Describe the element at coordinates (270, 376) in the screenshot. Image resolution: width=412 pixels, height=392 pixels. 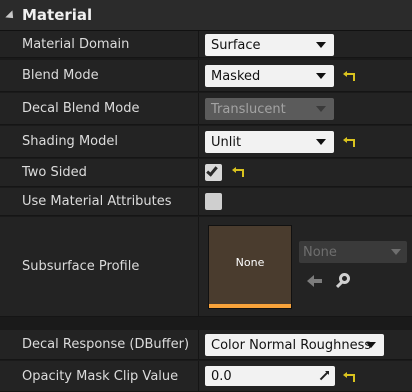
I see `opacity-mask-clip-value-input: 0.0` at that location.